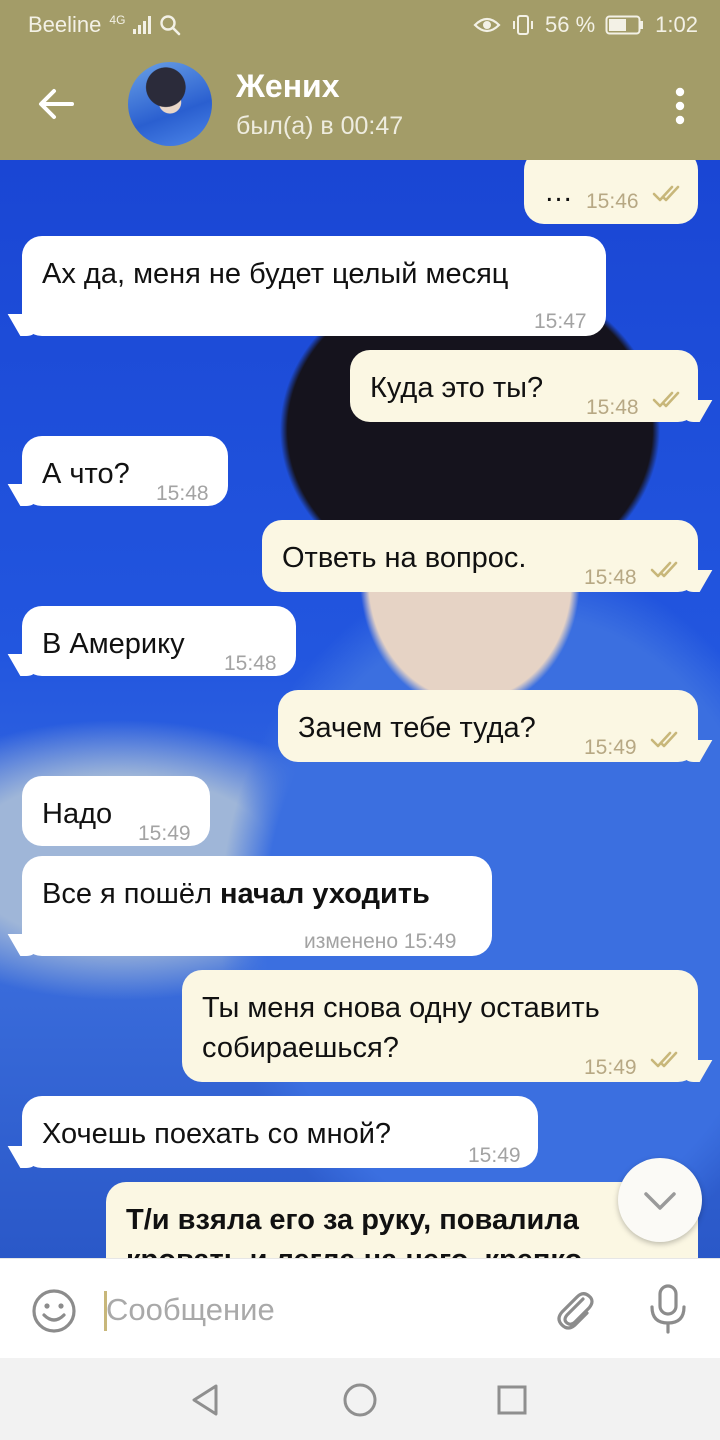  What do you see at coordinates (116, 811) in the screenshot?
I see `message-bubble: Надо 15:49` at bounding box center [116, 811].